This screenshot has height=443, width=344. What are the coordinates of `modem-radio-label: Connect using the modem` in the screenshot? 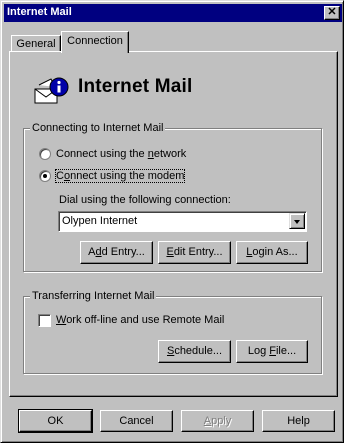 It's located at (120, 176).